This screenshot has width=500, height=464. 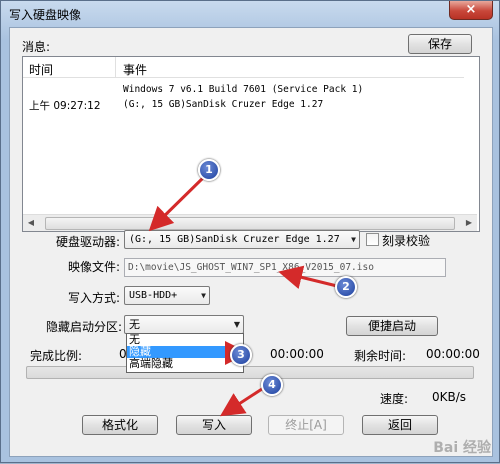 What do you see at coordinates (242, 401) in the screenshot?
I see `arrow-to-write-button` at bounding box center [242, 401].